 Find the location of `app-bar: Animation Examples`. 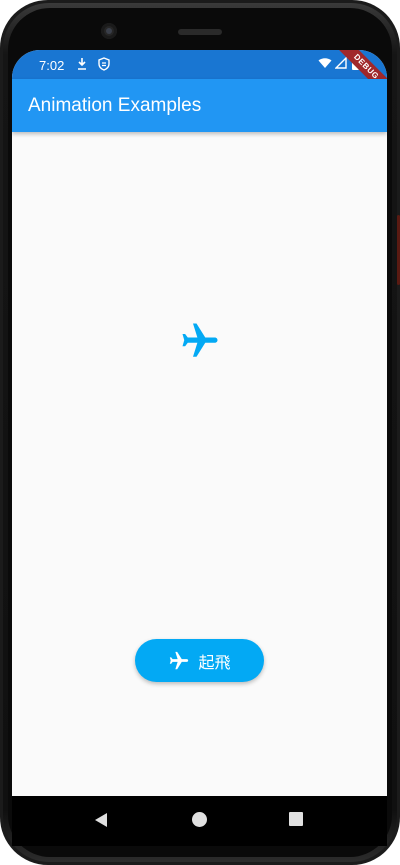

app-bar: Animation Examples is located at coordinates (199, 105).